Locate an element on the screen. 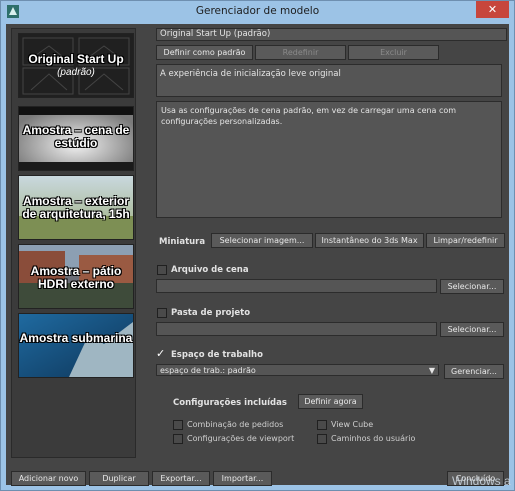 The image size is (515, 491). add-new-button: Adicionar novo is located at coordinates (48, 478).